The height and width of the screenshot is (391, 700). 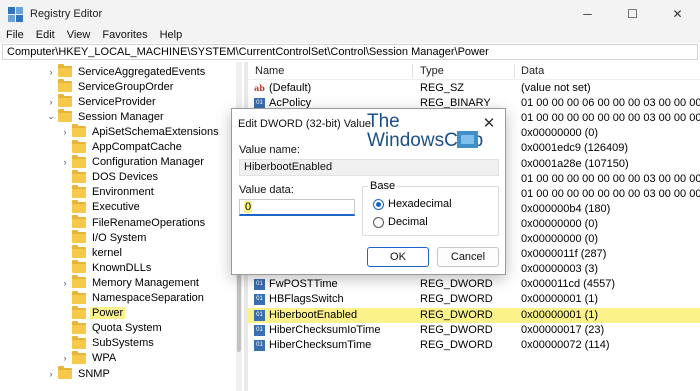 I want to click on radio-hexadecimal-indicator, so click(x=378, y=204).